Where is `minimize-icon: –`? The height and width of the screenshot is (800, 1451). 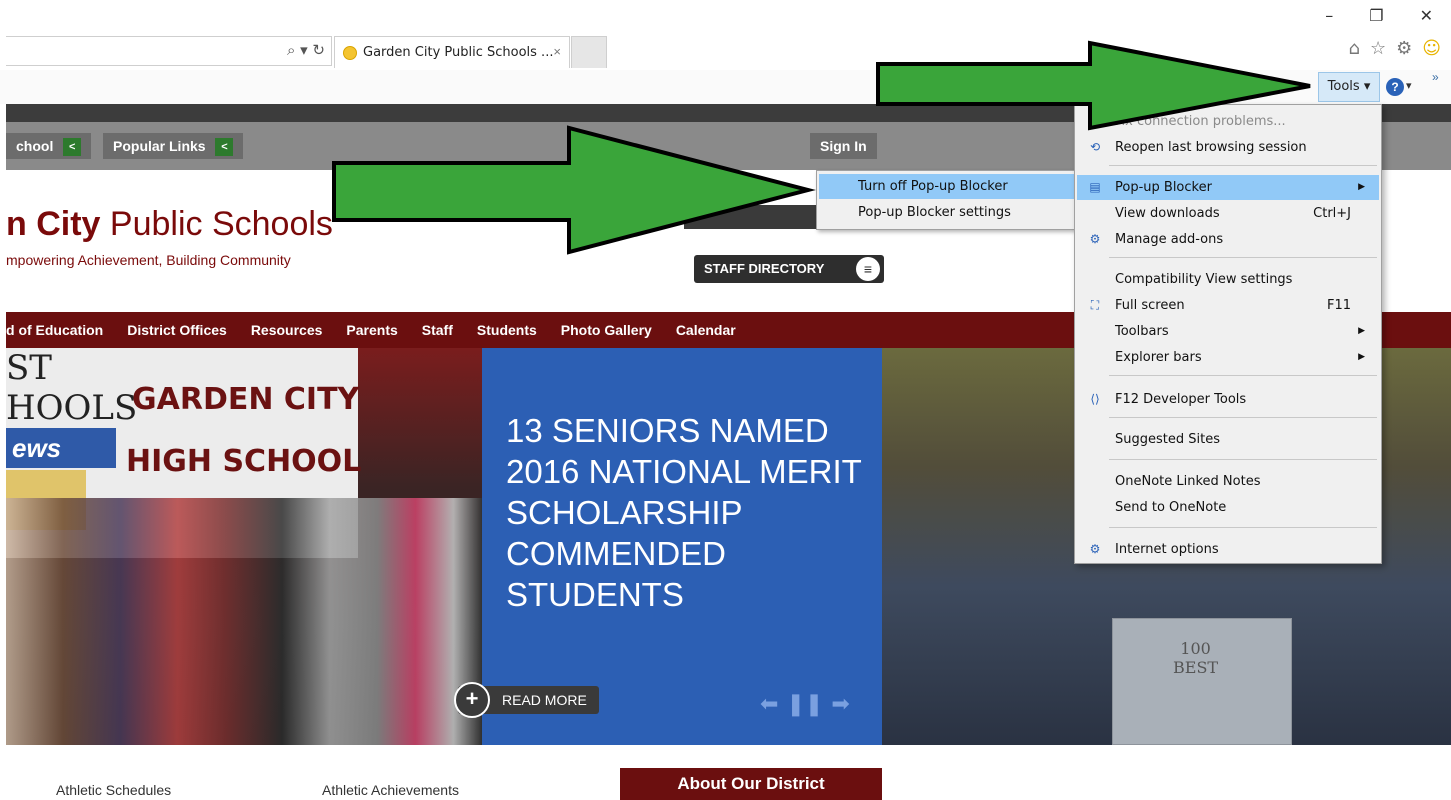
minimize-icon: – is located at coordinates (1329, 15).